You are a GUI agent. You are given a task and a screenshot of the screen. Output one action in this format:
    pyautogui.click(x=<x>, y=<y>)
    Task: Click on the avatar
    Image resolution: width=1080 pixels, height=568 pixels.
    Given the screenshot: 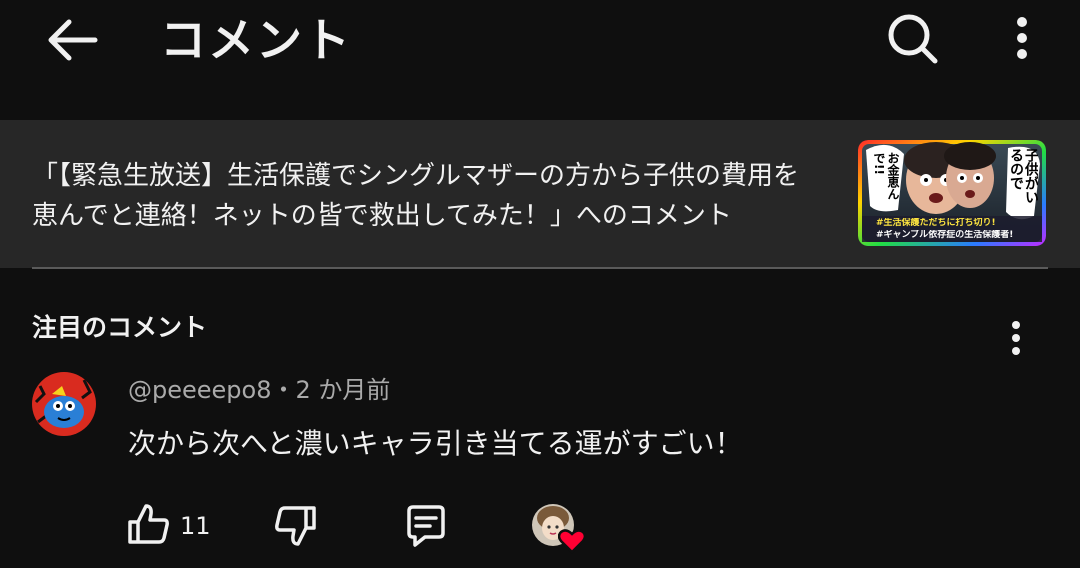 What is the action you would take?
    pyautogui.click(x=64, y=404)
    